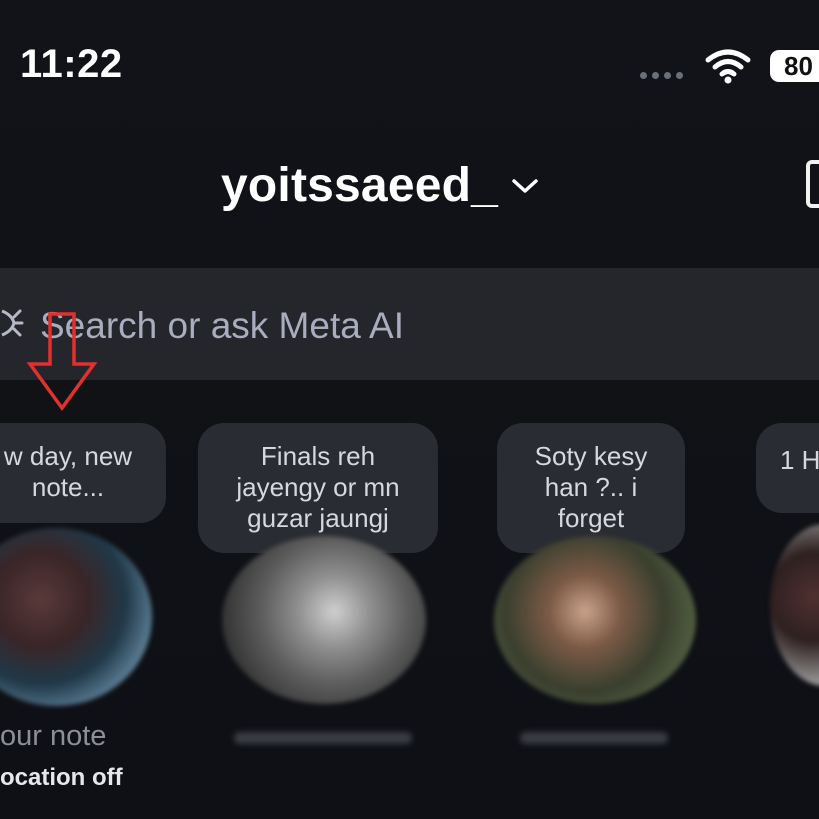 This screenshot has height=819, width=819. I want to click on account-switcher: yoitssaeed_, so click(380, 185).